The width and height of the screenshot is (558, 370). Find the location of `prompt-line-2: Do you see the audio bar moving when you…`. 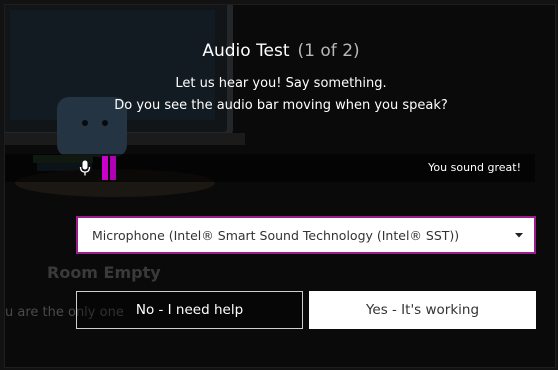

prompt-line-2: Do you see the audio bar moving when you… is located at coordinates (281, 105).